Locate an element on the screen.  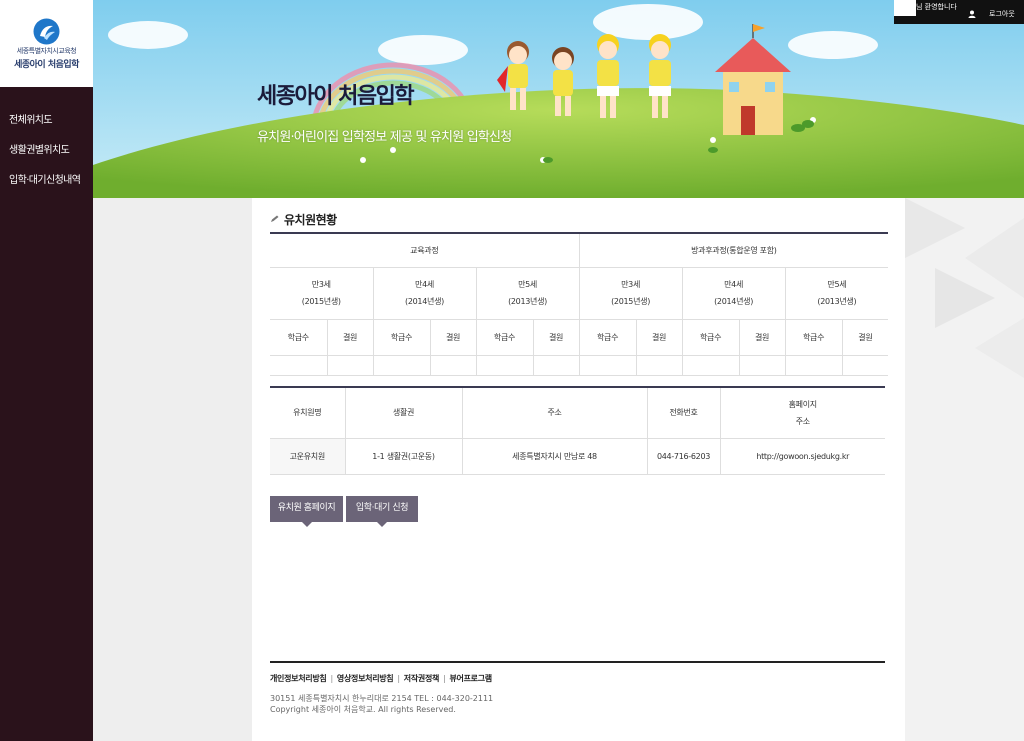
sidebar-item-zone-map: 생활권별위치도 is located at coordinates (39, 148).